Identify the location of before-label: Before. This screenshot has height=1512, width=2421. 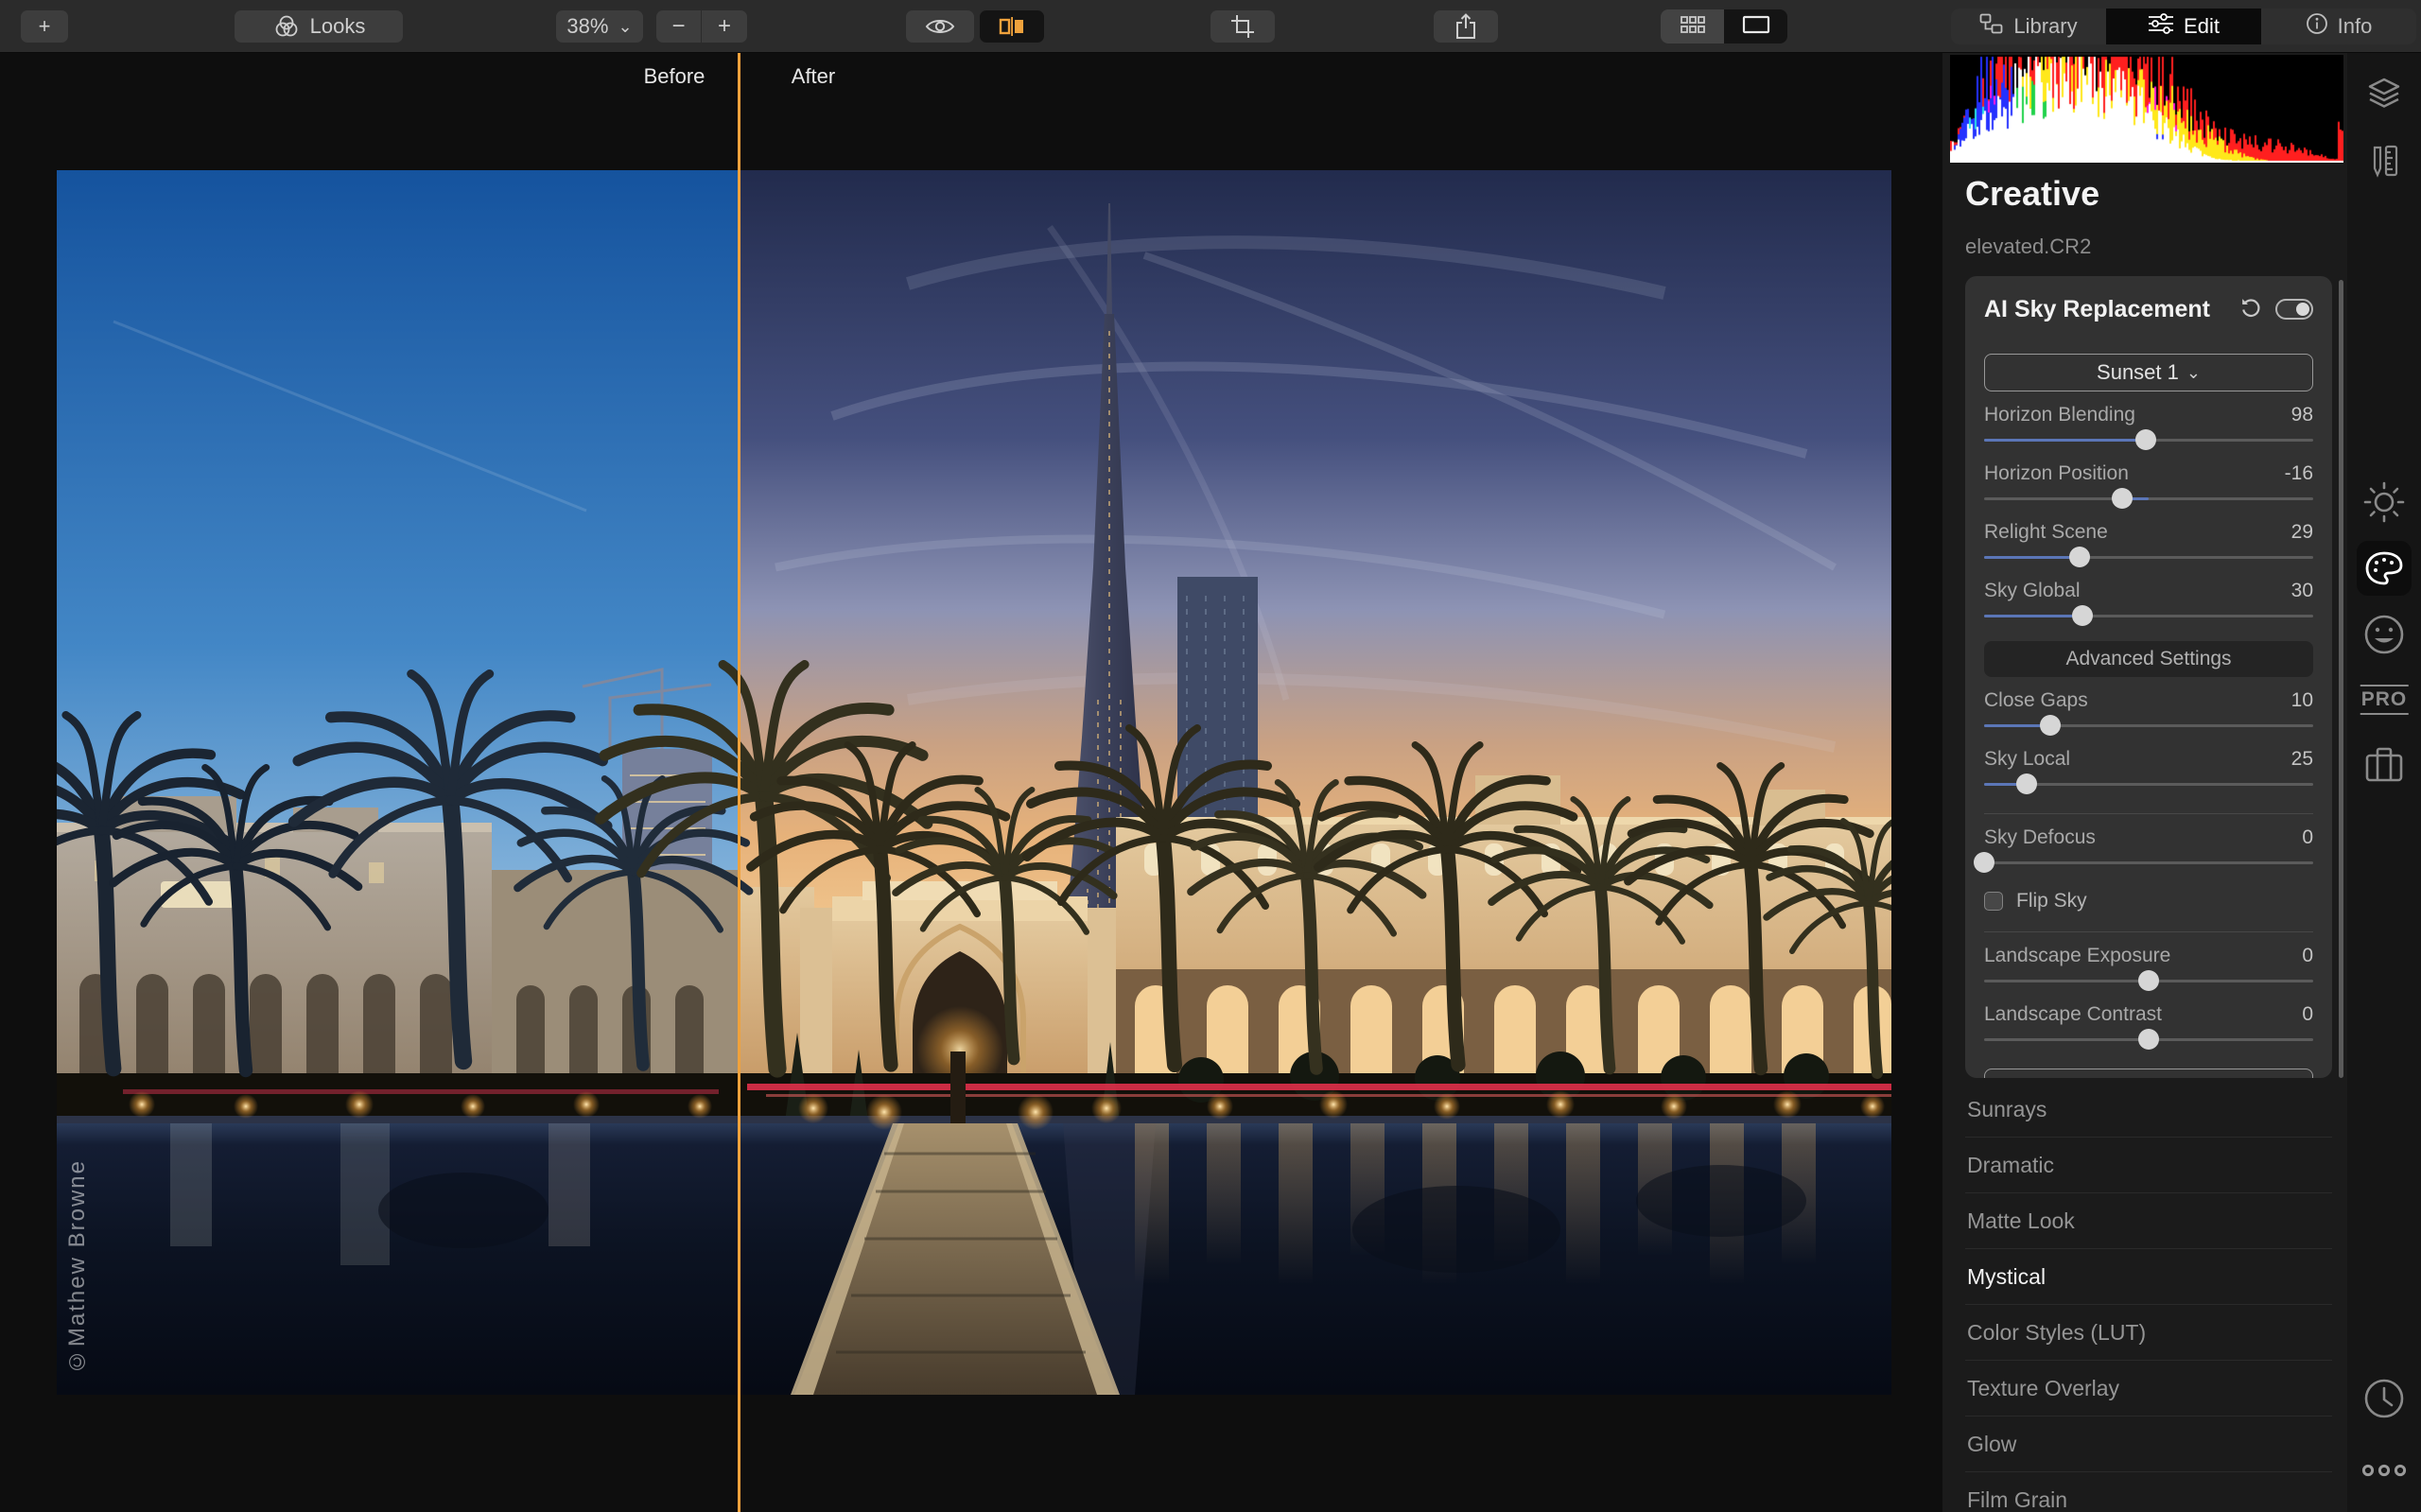
(674, 76).